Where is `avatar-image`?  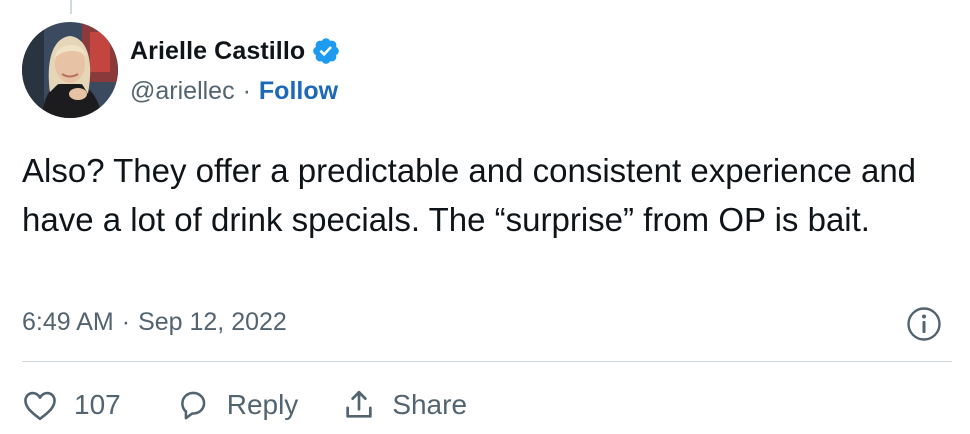 avatar-image is located at coordinates (70, 70).